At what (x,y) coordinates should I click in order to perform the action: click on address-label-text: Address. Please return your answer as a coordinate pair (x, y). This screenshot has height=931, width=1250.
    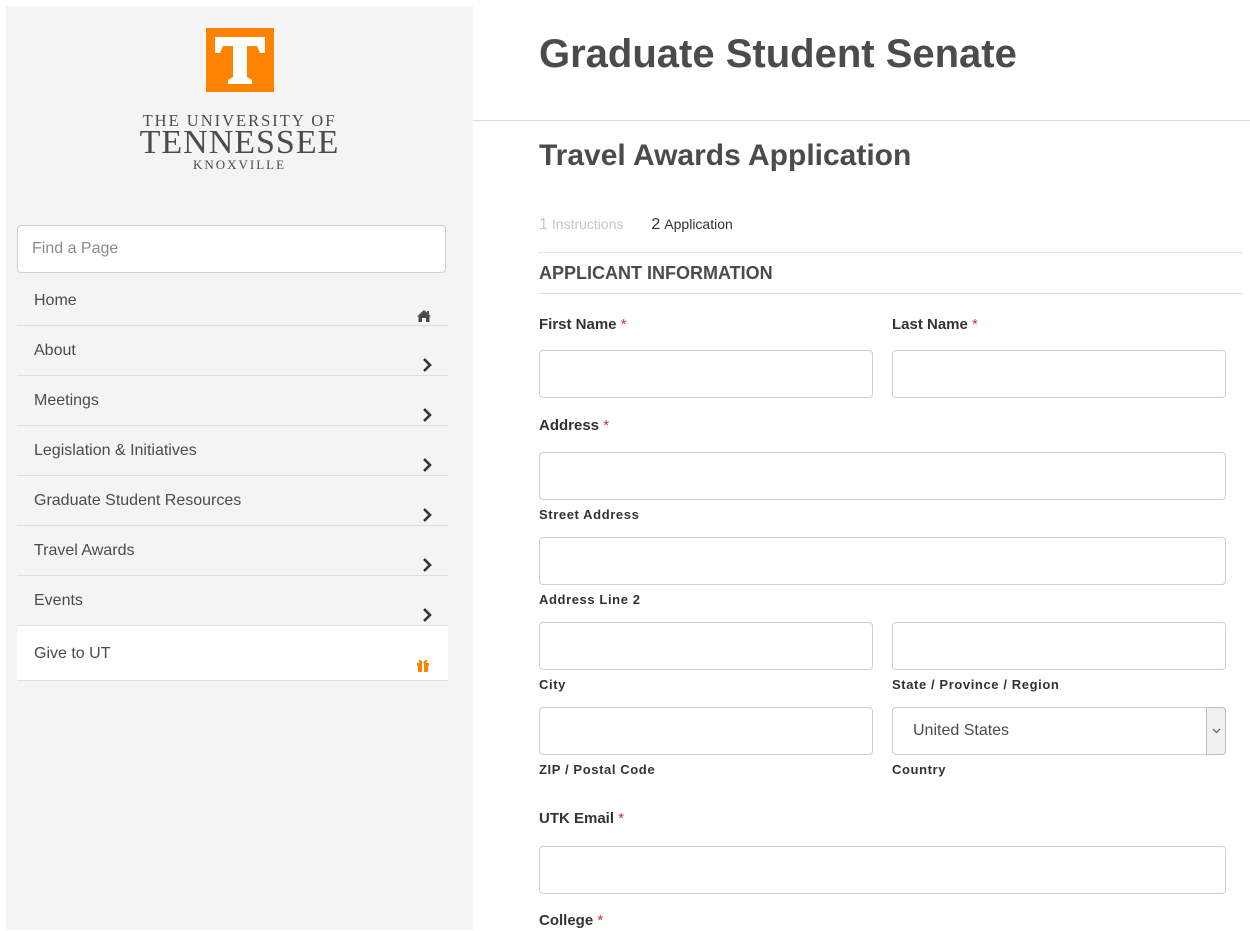
    Looking at the image, I should click on (569, 425).